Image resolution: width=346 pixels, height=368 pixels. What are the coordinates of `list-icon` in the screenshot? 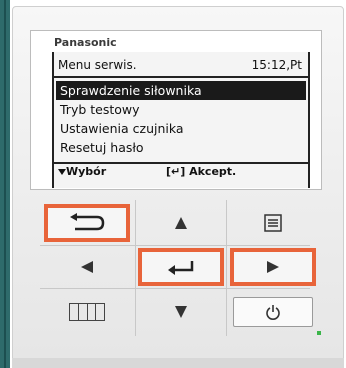 It's located at (273, 223).